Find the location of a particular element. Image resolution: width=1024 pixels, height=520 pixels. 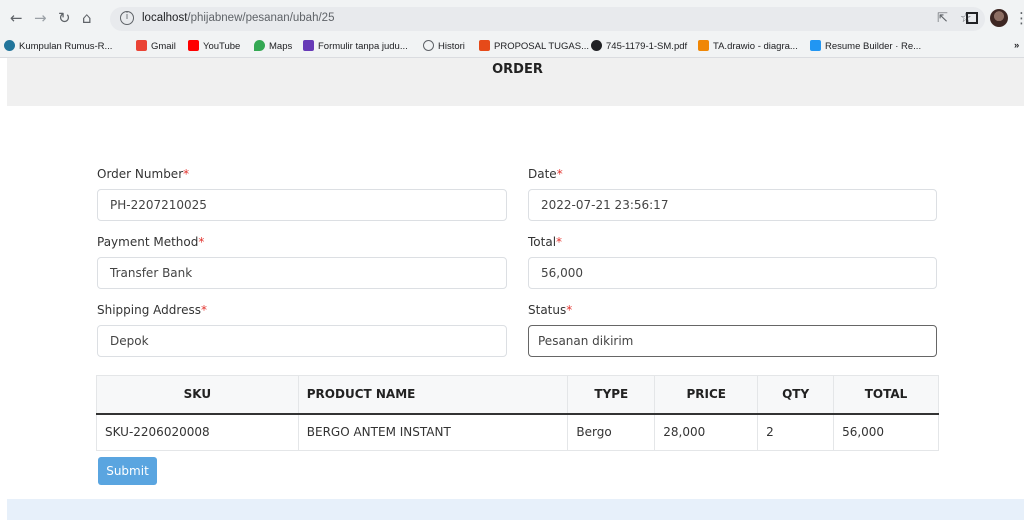

order-number-label: Order Number* is located at coordinates (143, 174).